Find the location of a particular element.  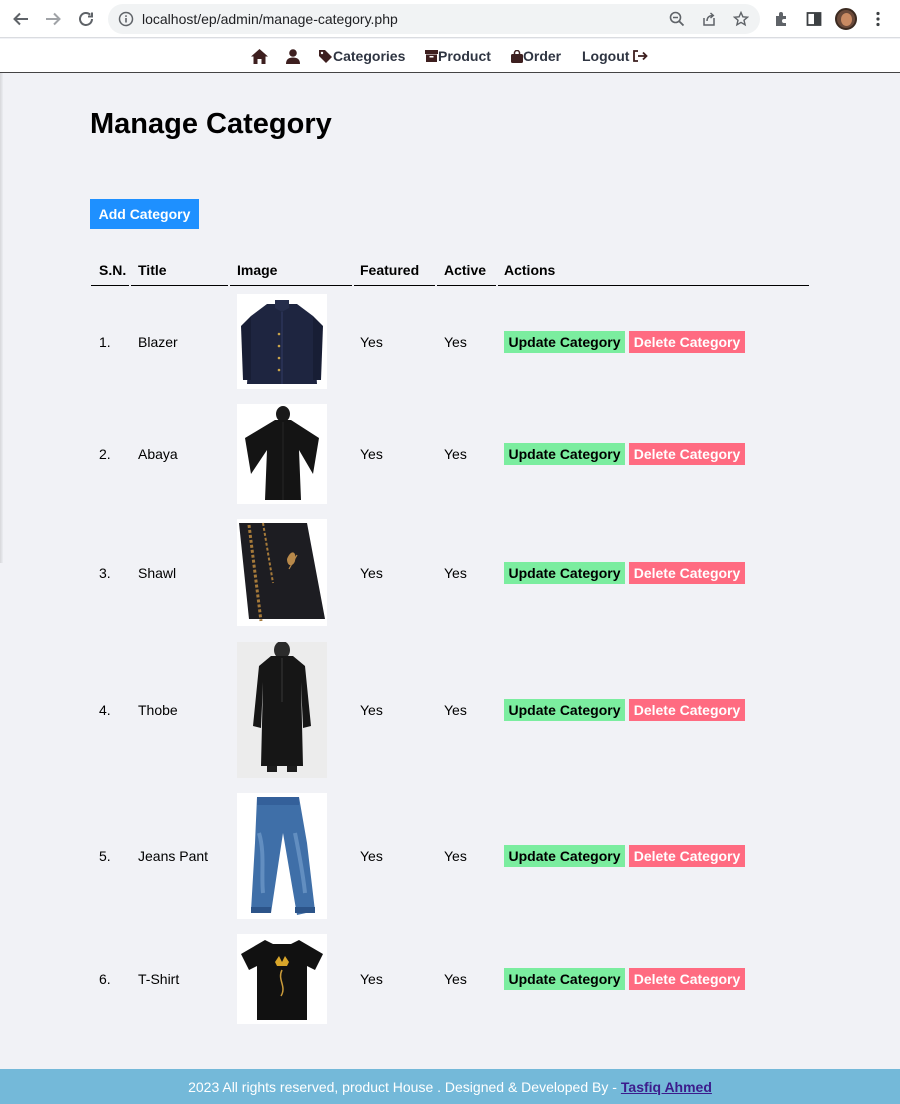

share-icon is located at coordinates (709, 19).